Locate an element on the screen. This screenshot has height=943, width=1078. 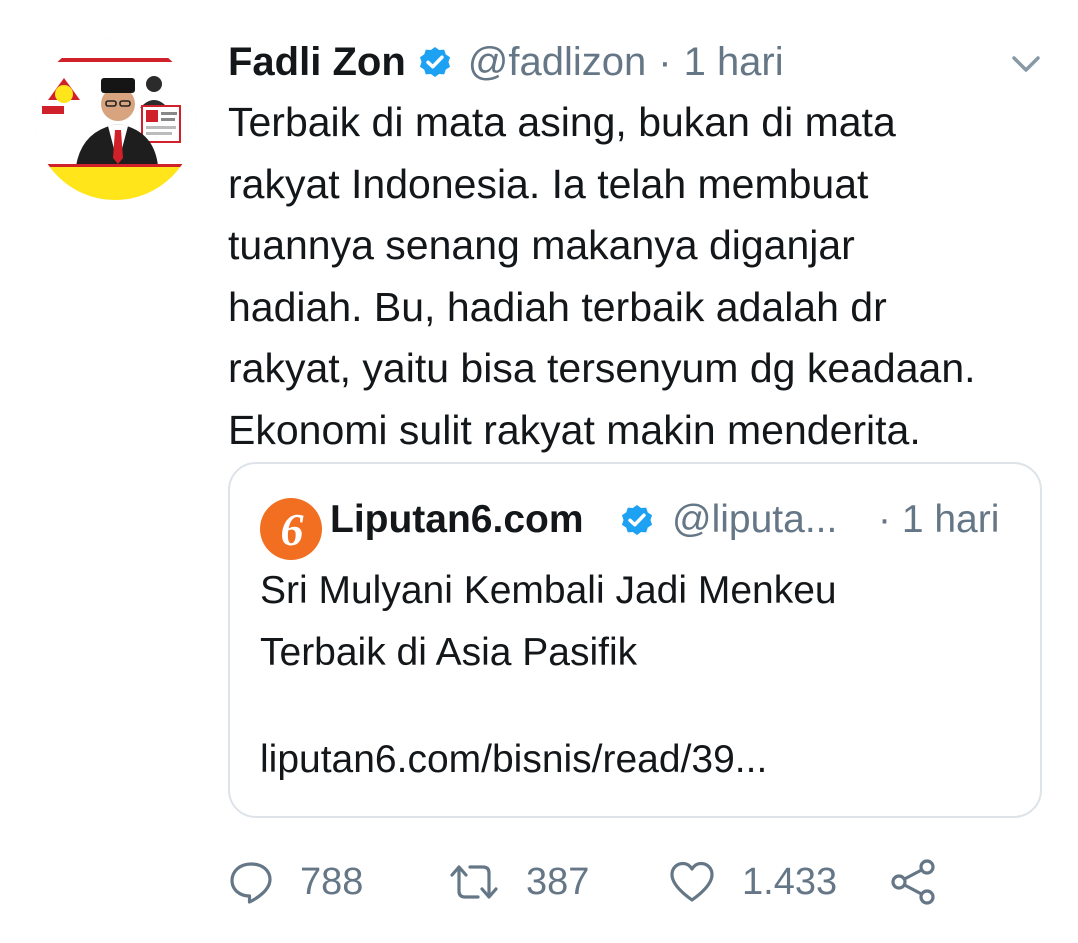
tweet-header: Fadli Zon @fadlizon · 1 hari is located at coordinates (506, 62).